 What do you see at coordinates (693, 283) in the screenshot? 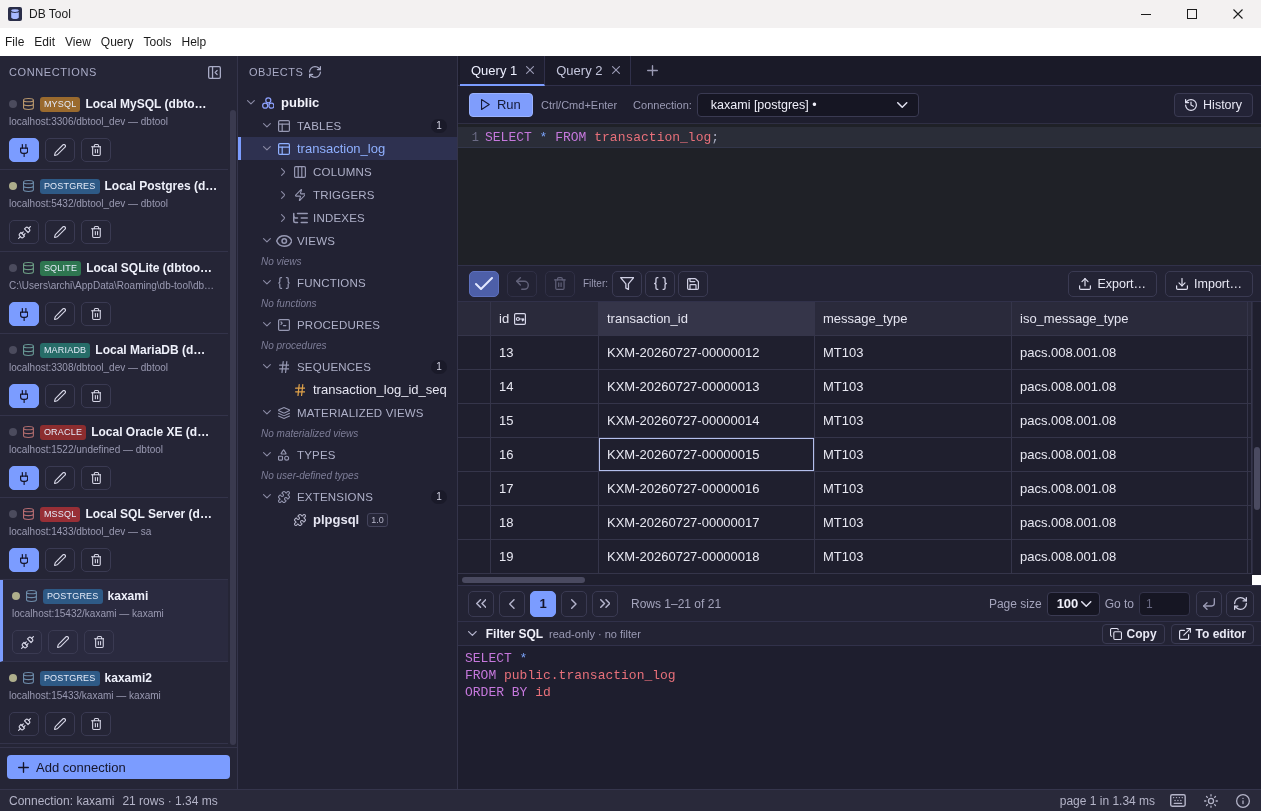
I see `save-button` at bounding box center [693, 283].